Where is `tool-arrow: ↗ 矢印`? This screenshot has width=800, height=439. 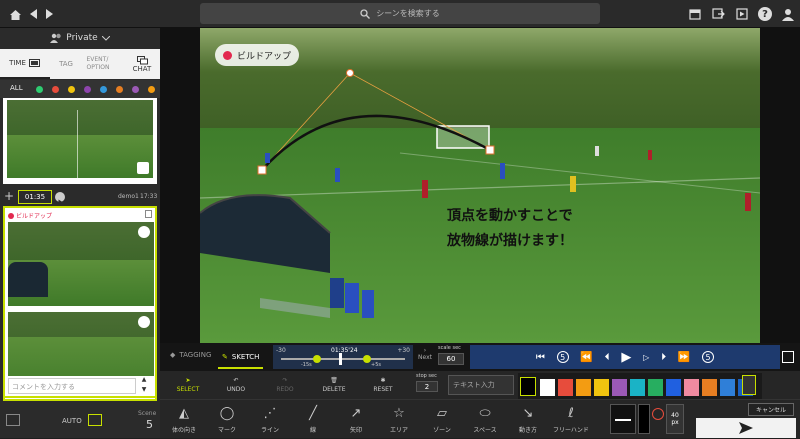
tool-arrow: ↗ 矢印 is located at coordinates (356, 419).